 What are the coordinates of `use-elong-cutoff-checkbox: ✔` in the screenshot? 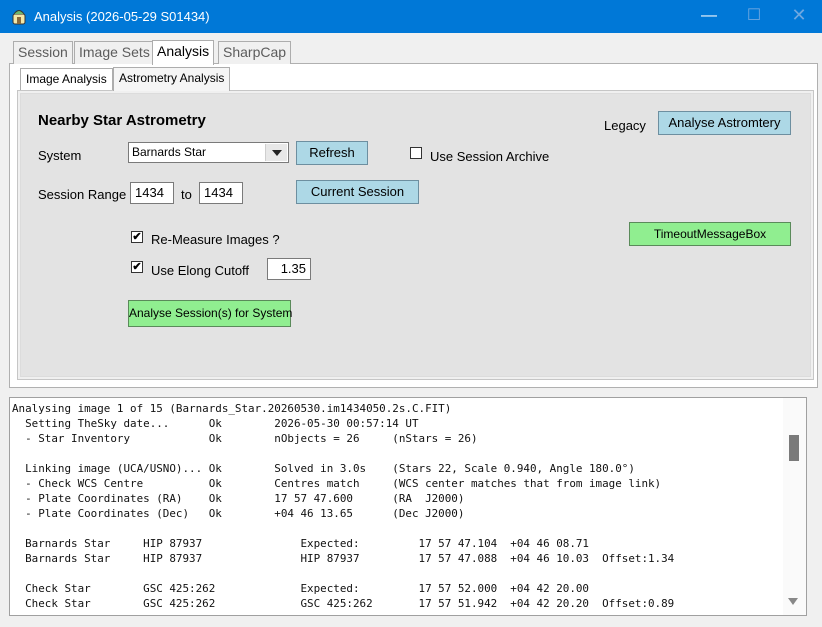 It's located at (137, 267).